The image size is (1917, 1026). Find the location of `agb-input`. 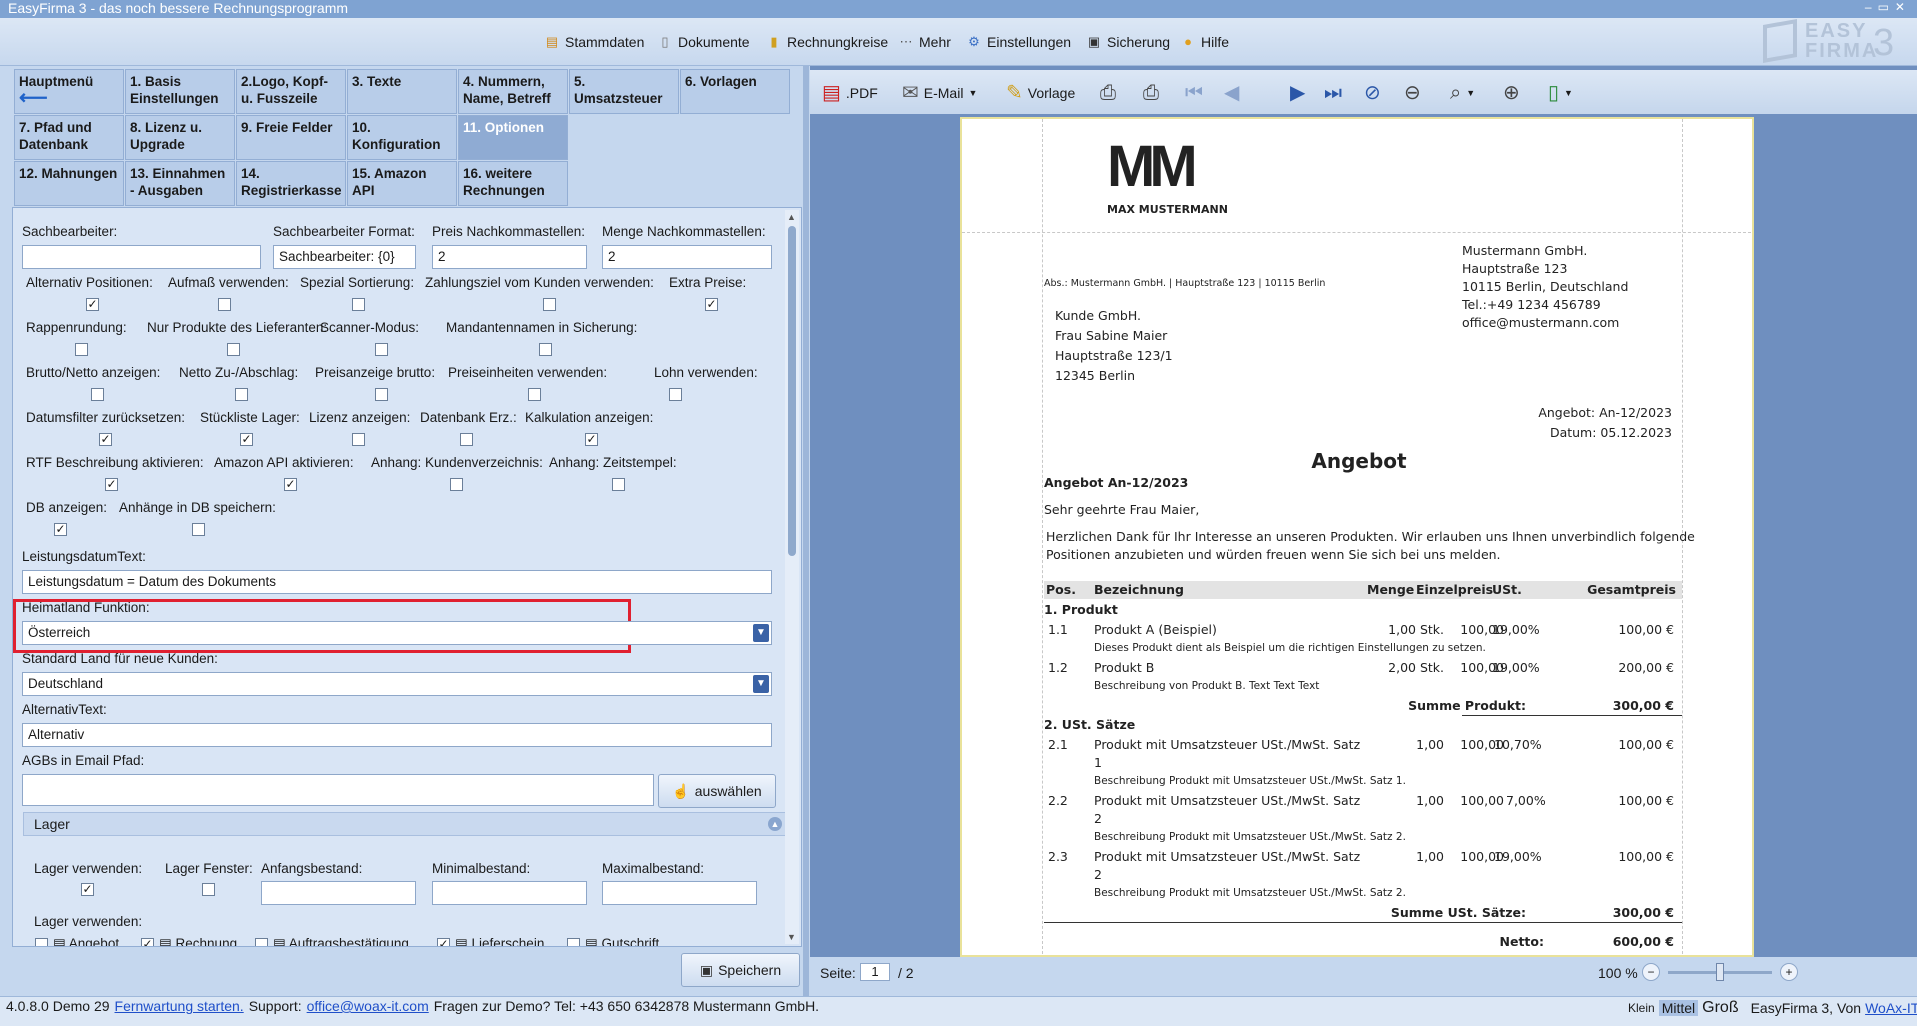

agb-input is located at coordinates (338, 790).